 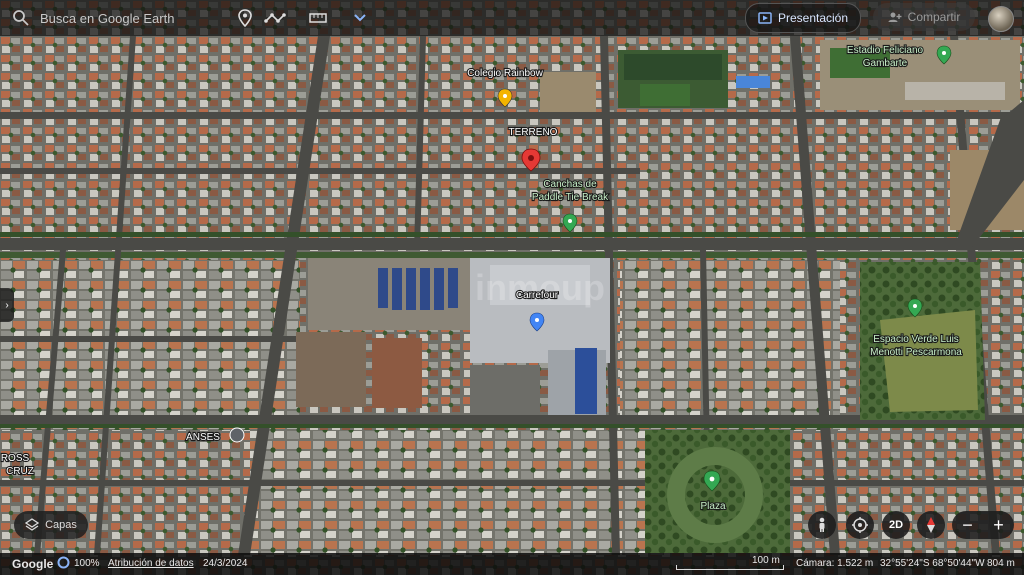 What do you see at coordinates (570, 184) in the screenshot?
I see `label-canchas-line1: Canchas de` at bounding box center [570, 184].